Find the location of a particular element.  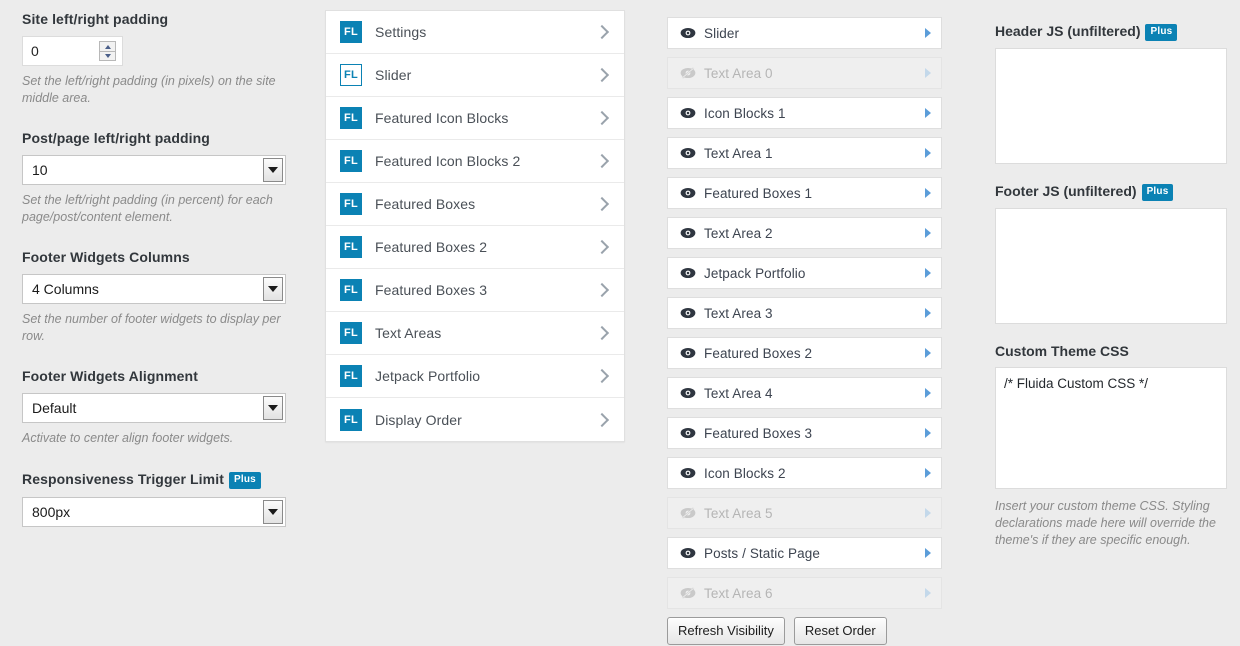

visibility-row-label: Featured Boxes 3 is located at coordinates (758, 433).